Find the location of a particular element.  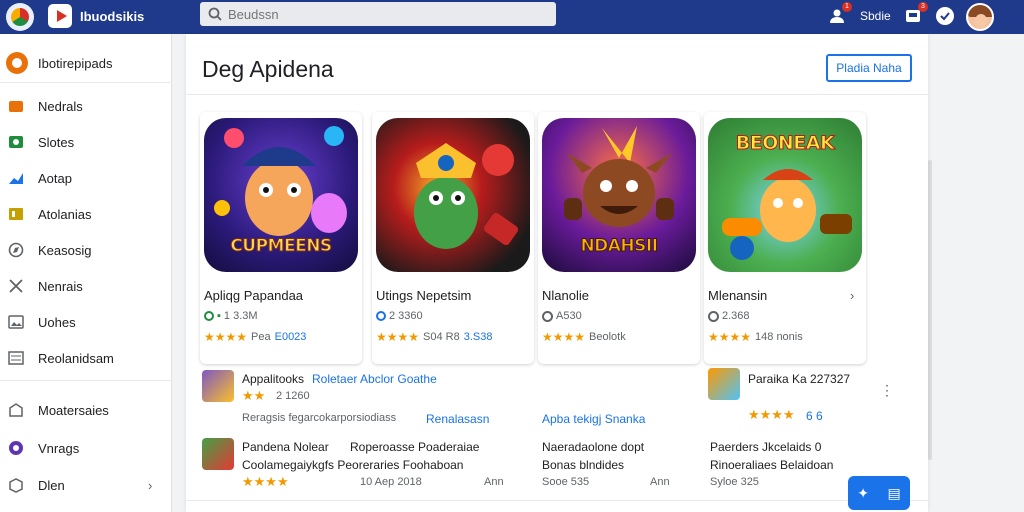

app-card: Utings Nepetsim 2 3360 ★★★★ S04 R8 3.S38 is located at coordinates (453, 238).